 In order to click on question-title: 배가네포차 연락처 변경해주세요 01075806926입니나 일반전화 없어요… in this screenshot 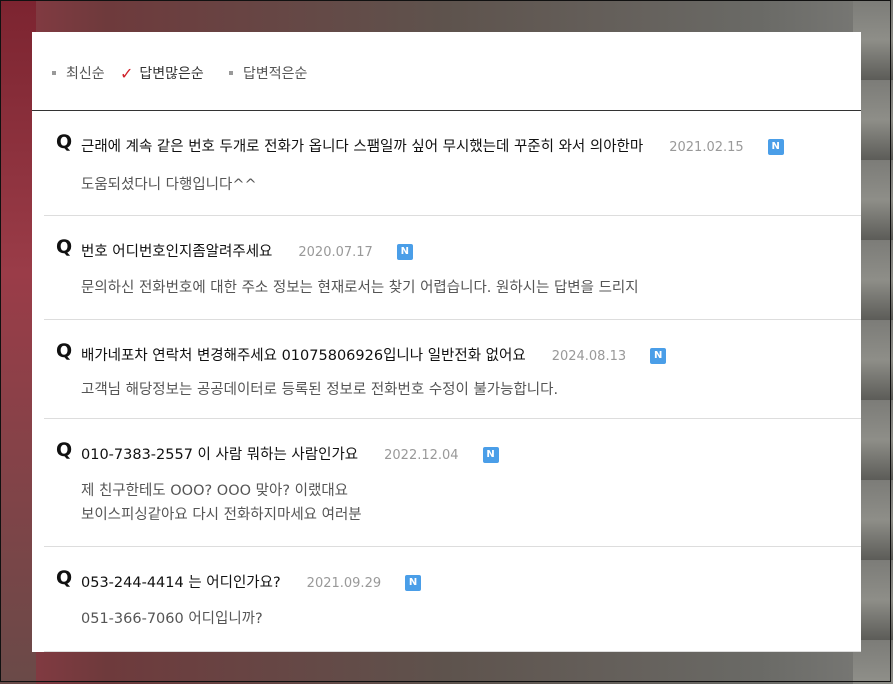, I will do `click(374, 354)`.